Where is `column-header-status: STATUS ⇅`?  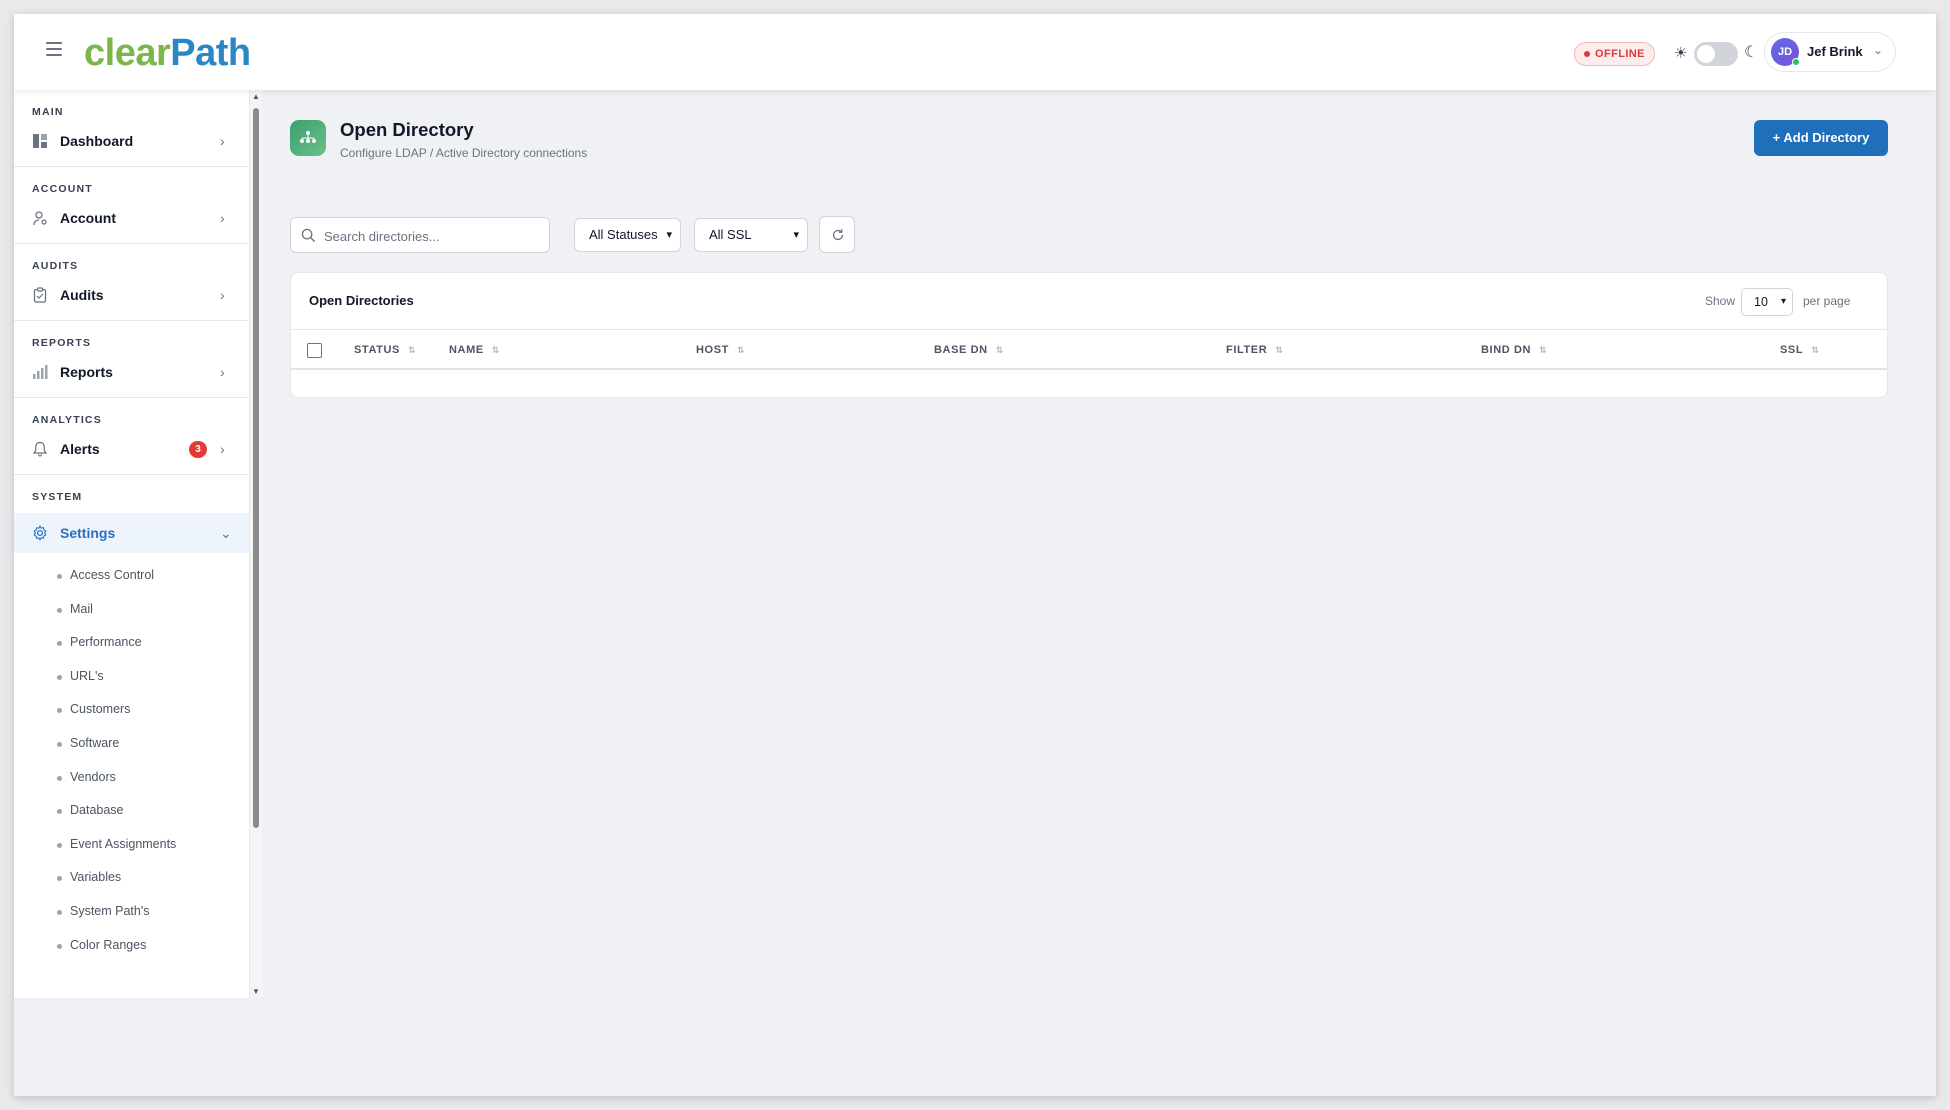 column-header-status: STATUS ⇅ is located at coordinates (385, 350).